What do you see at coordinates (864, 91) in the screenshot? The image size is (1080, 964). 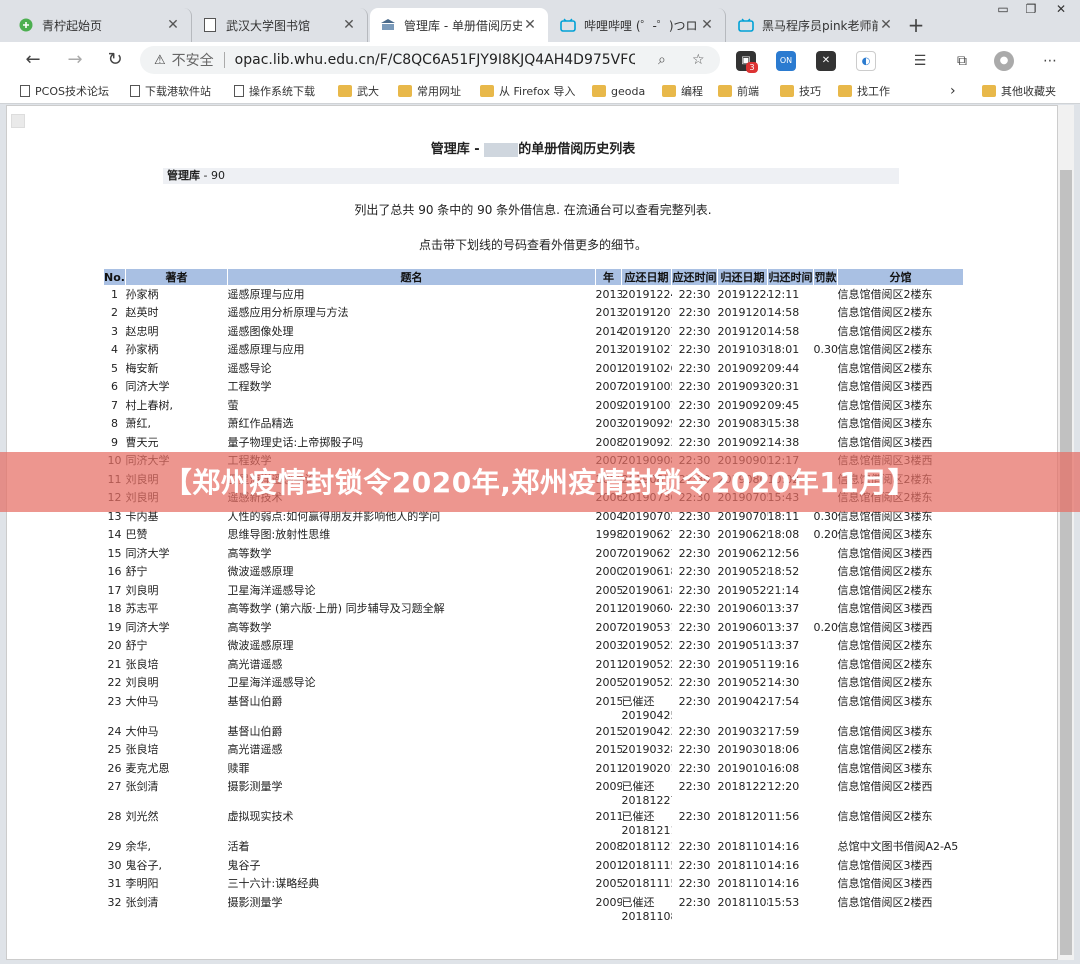 I see `bookmark-folder: 找工作` at bounding box center [864, 91].